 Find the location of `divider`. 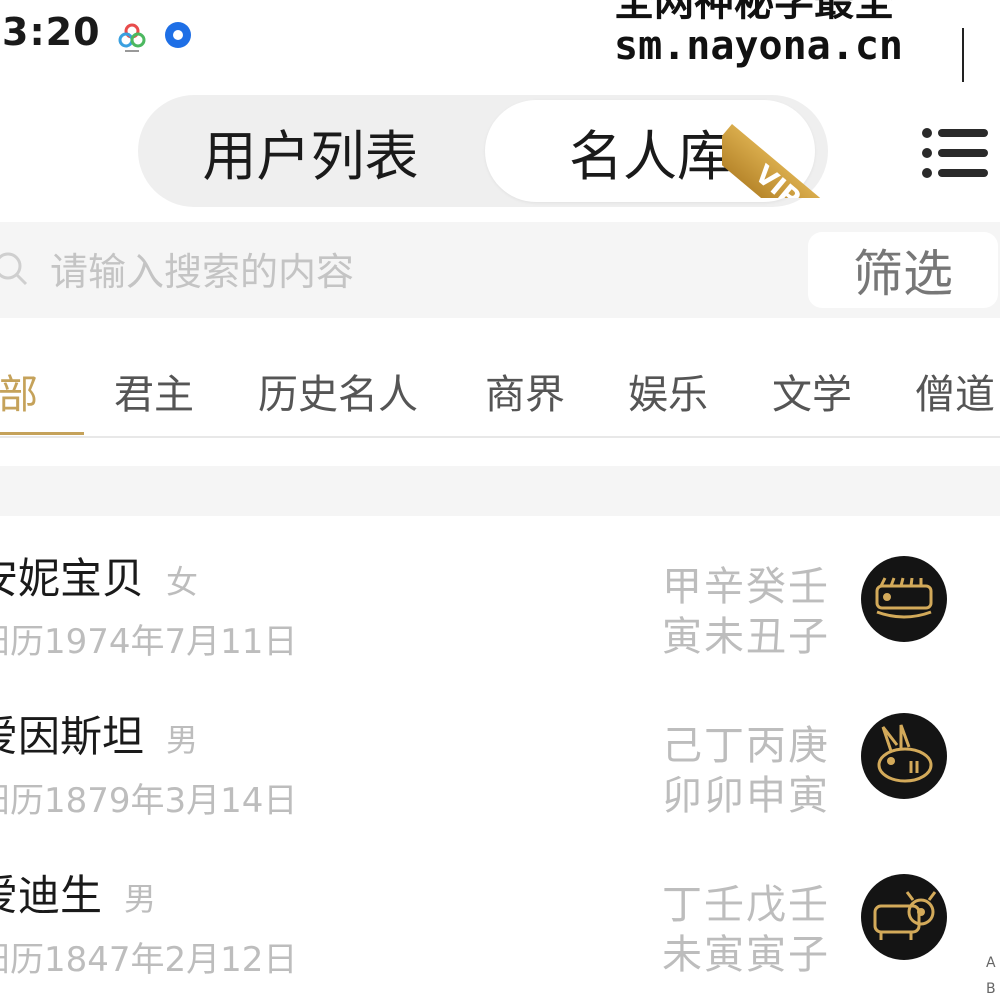

divider is located at coordinates (500, 437).